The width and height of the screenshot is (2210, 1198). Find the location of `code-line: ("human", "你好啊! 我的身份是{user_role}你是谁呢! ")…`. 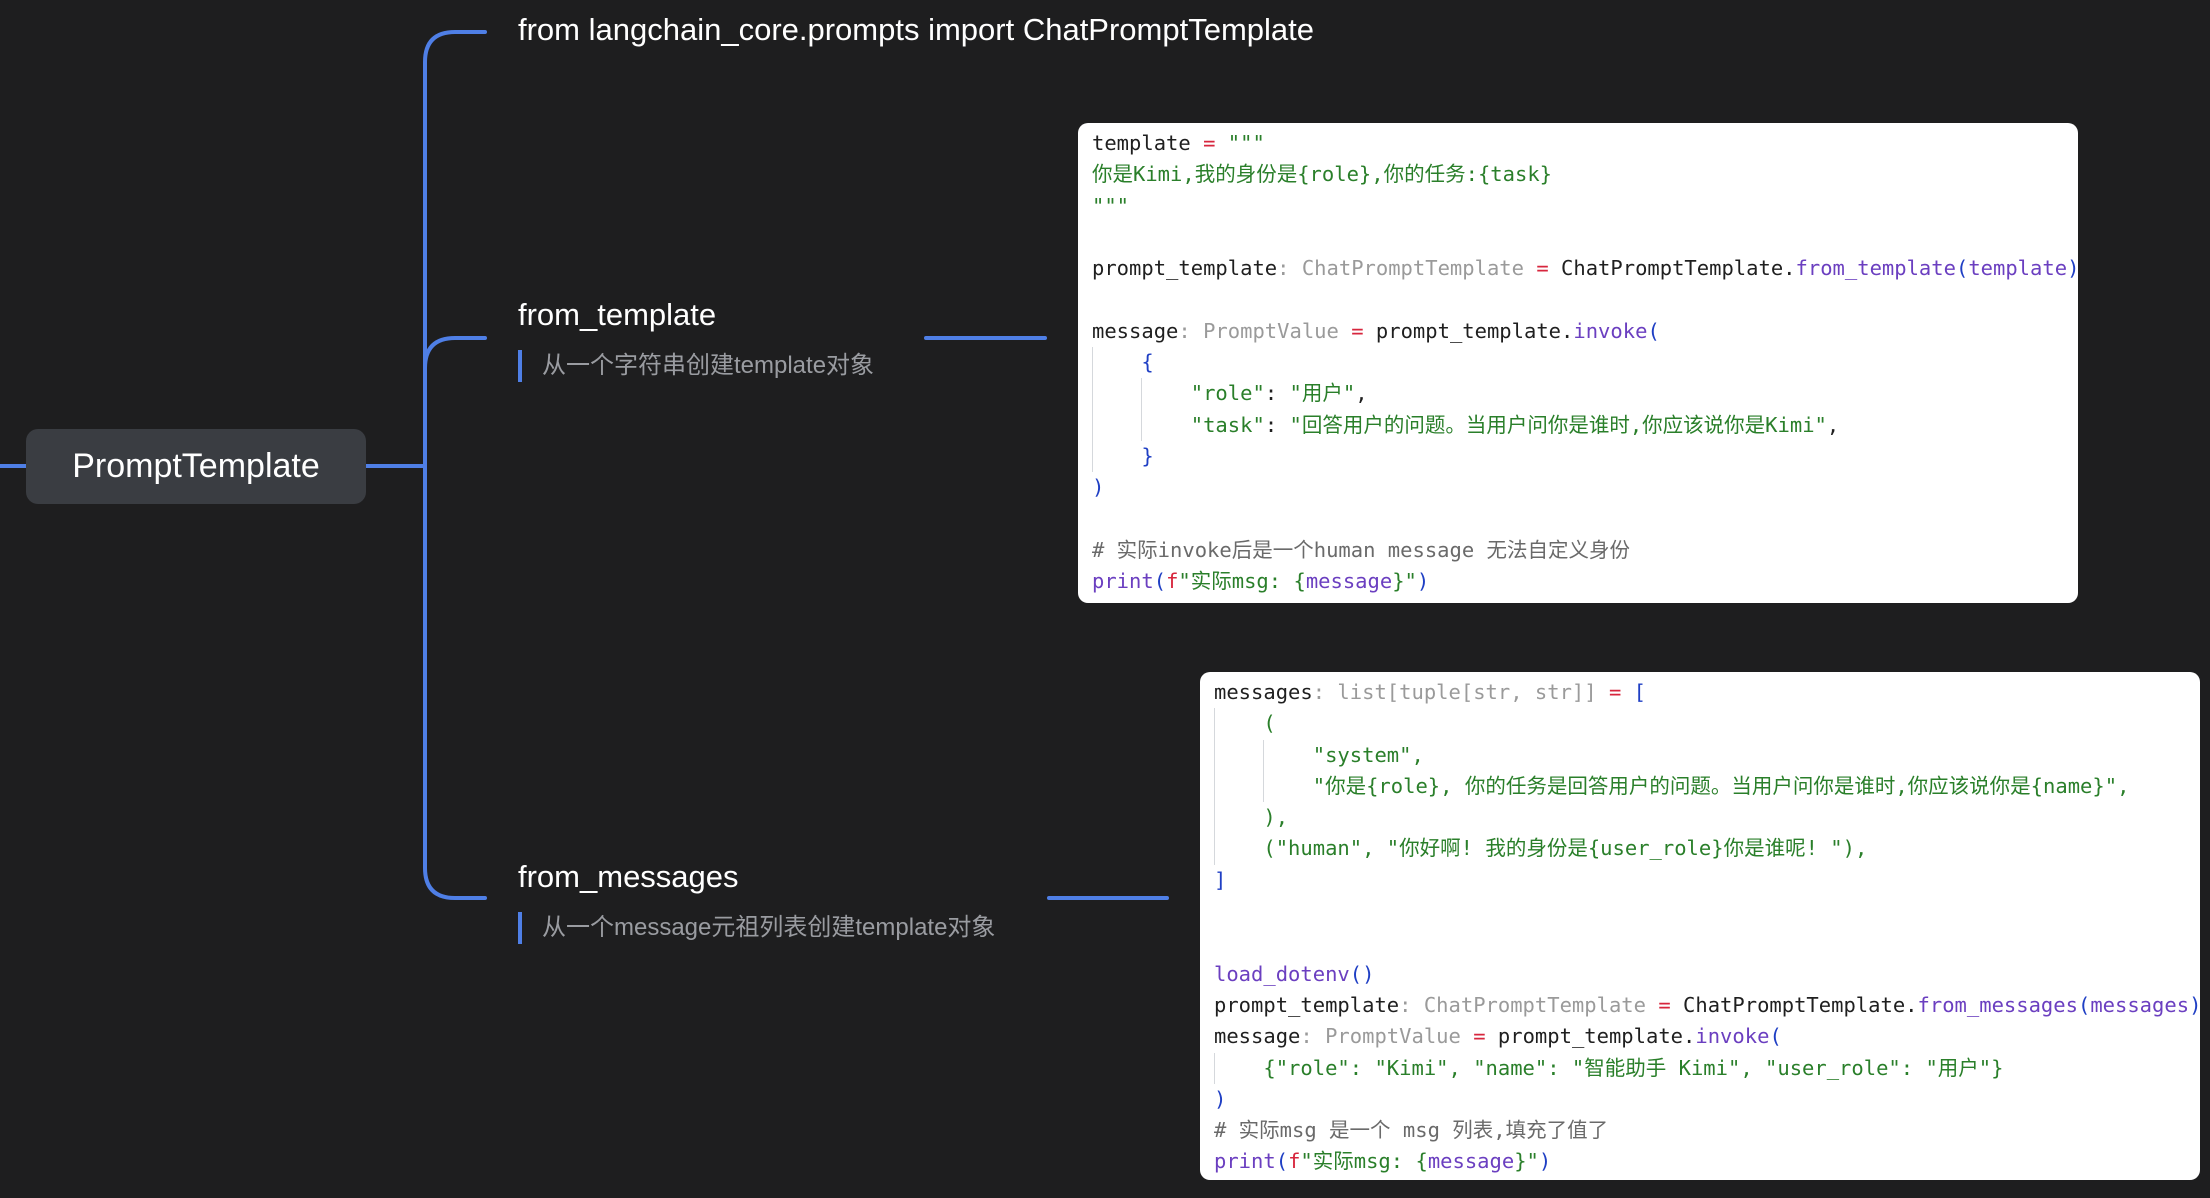

code-line: ("human", "你好啊! 我的身份是{user_role}你是谁呢! ")… is located at coordinates (1700, 849).